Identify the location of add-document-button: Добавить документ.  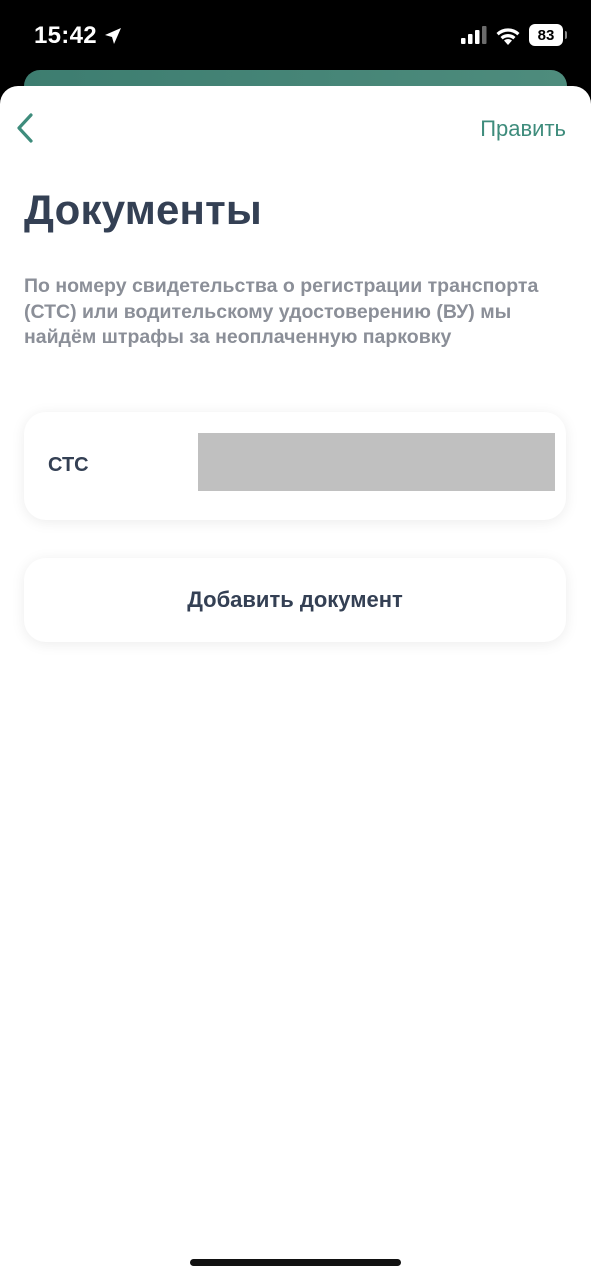
(295, 600).